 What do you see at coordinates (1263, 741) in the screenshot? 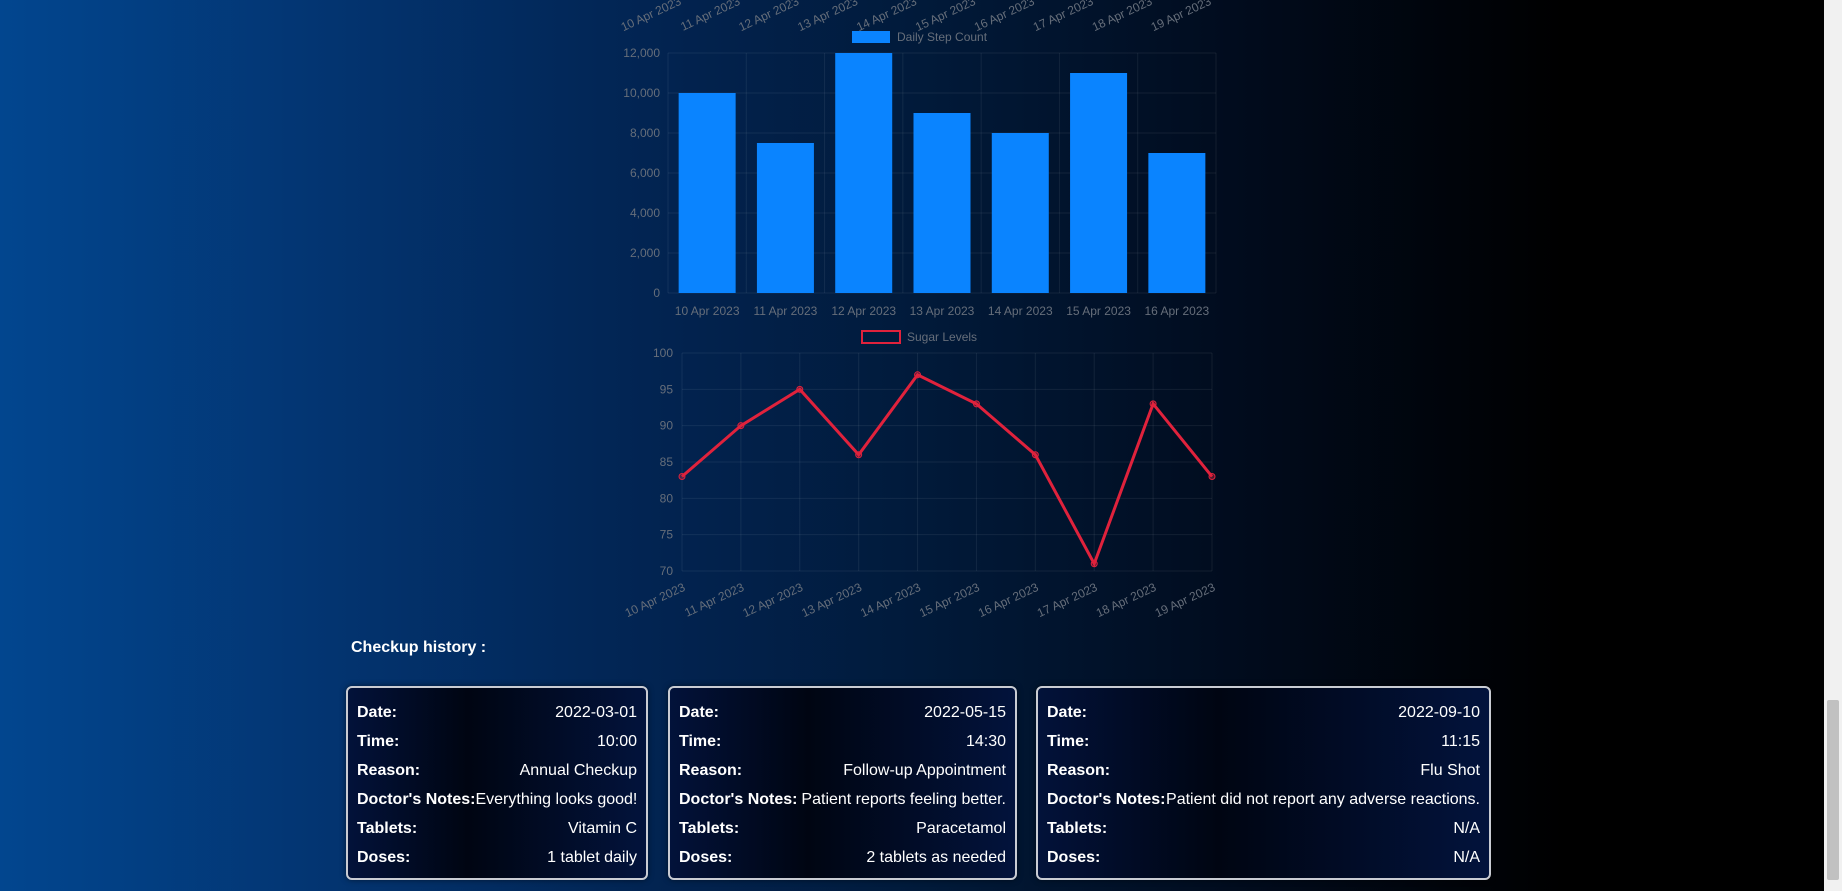
I see `card-row-time: Time: 11:15` at bounding box center [1263, 741].